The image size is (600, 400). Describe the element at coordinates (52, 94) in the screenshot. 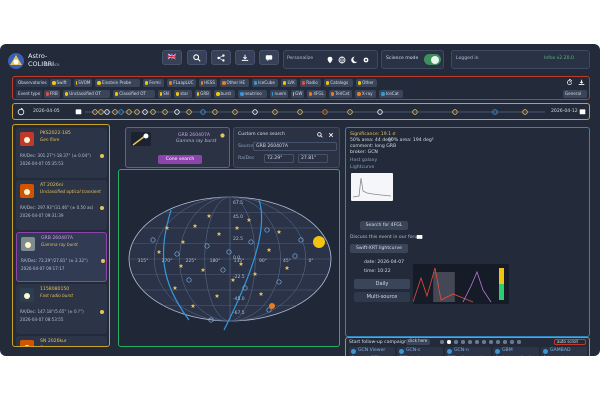

I see `event-type-chip: FRB` at that location.